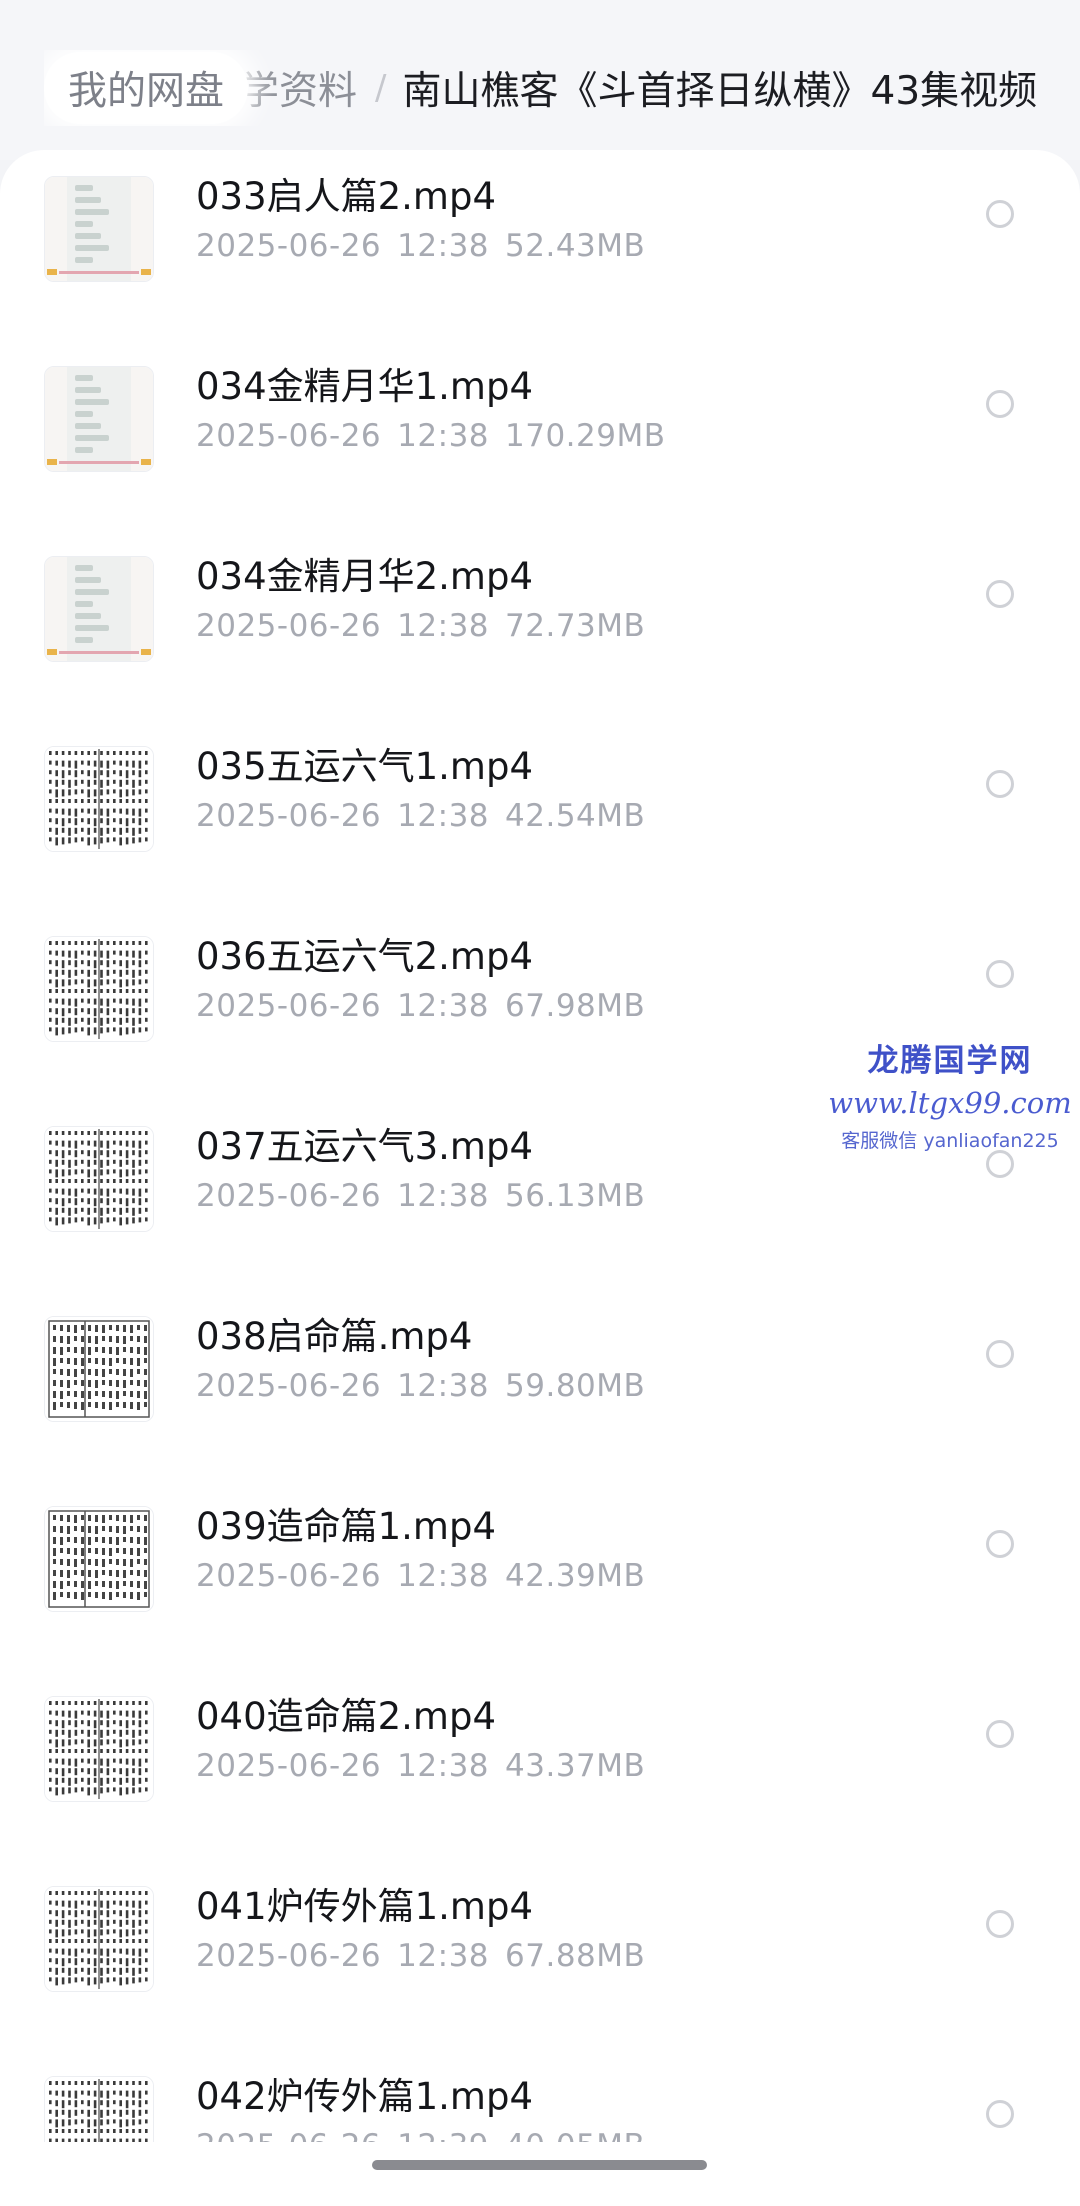 The image size is (1080, 2206). I want to click on file-row: 039造命篇1.mp4 2025-06-26 12:38 42.39MB, so click(540, 1591).